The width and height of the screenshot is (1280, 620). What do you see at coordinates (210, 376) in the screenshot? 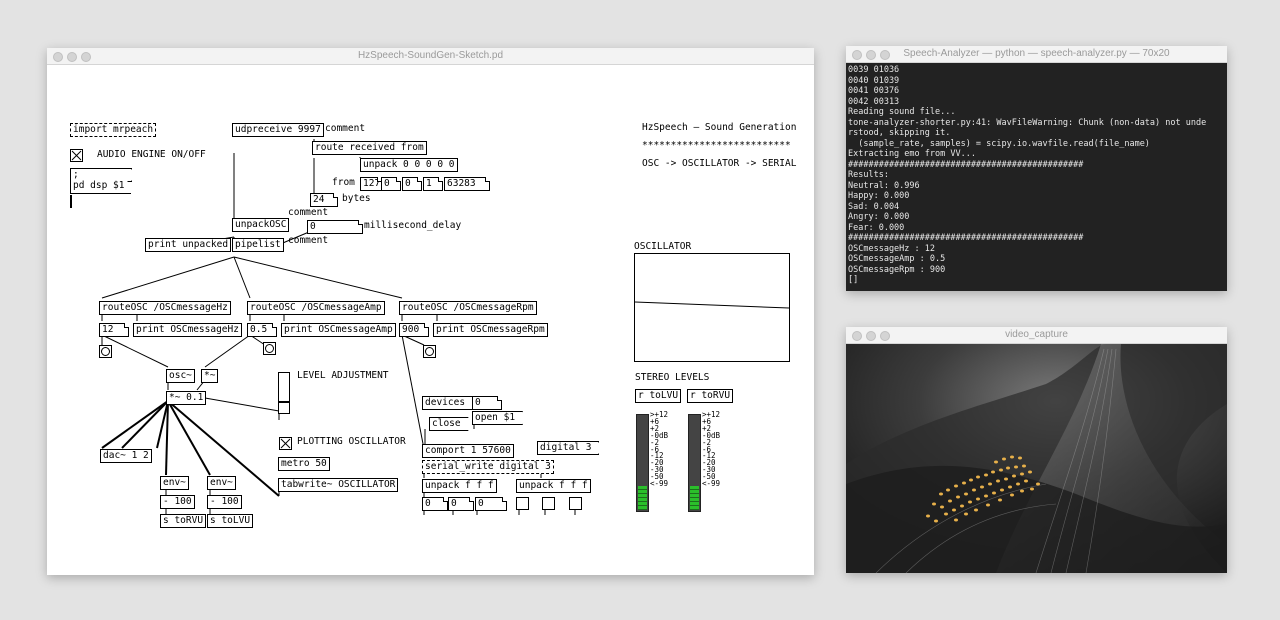
I see `mul-object: *~` at bounding box center [210, 376].